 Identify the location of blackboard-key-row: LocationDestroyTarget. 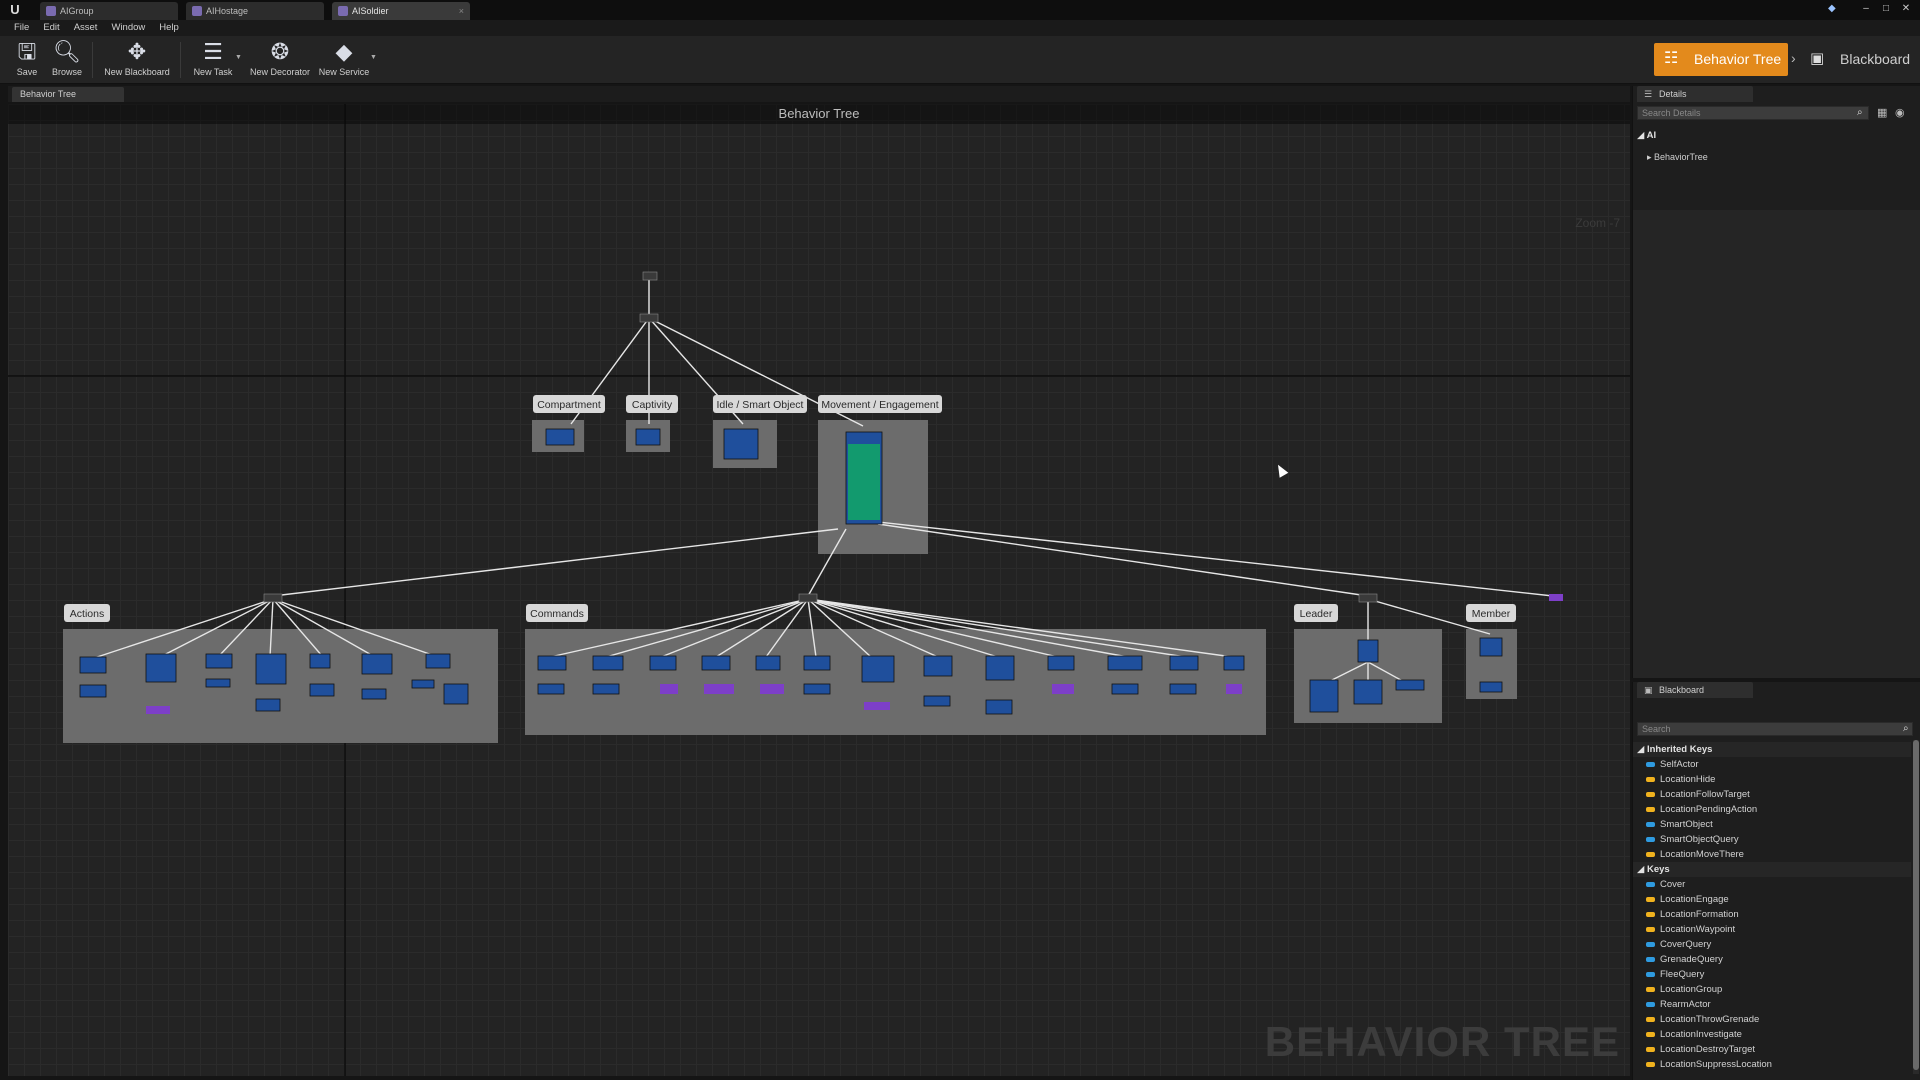
(1772, 1049).